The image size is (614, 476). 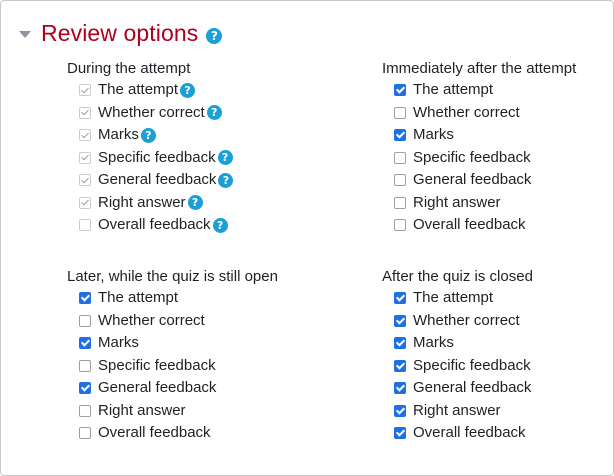 I want to click on option-whether-correct: Whether correct?, so click(x=150, y=113).